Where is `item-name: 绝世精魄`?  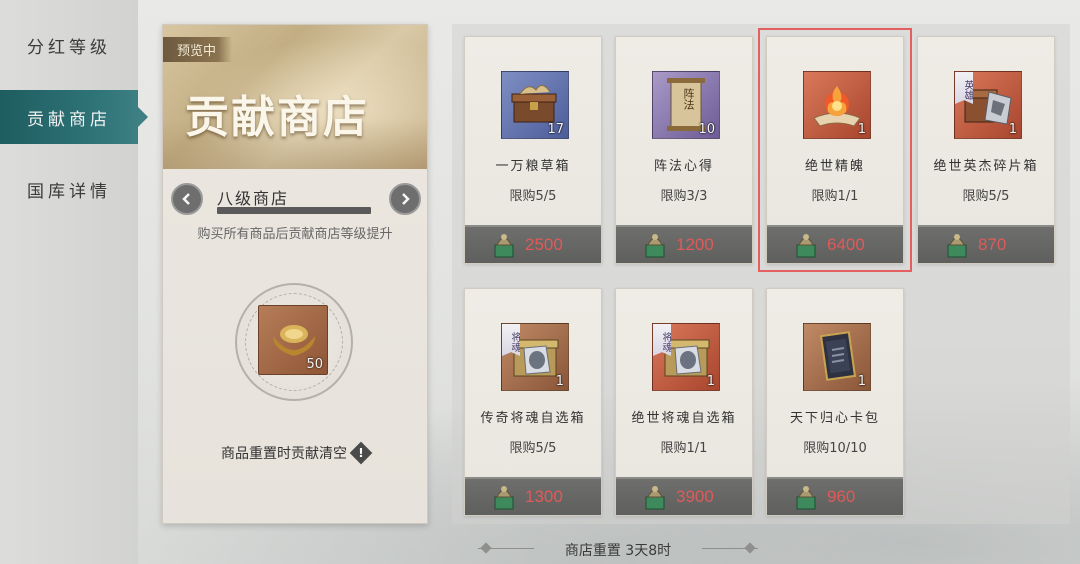 item-name: 绝世精魄 is located at coordinates (834, 166).